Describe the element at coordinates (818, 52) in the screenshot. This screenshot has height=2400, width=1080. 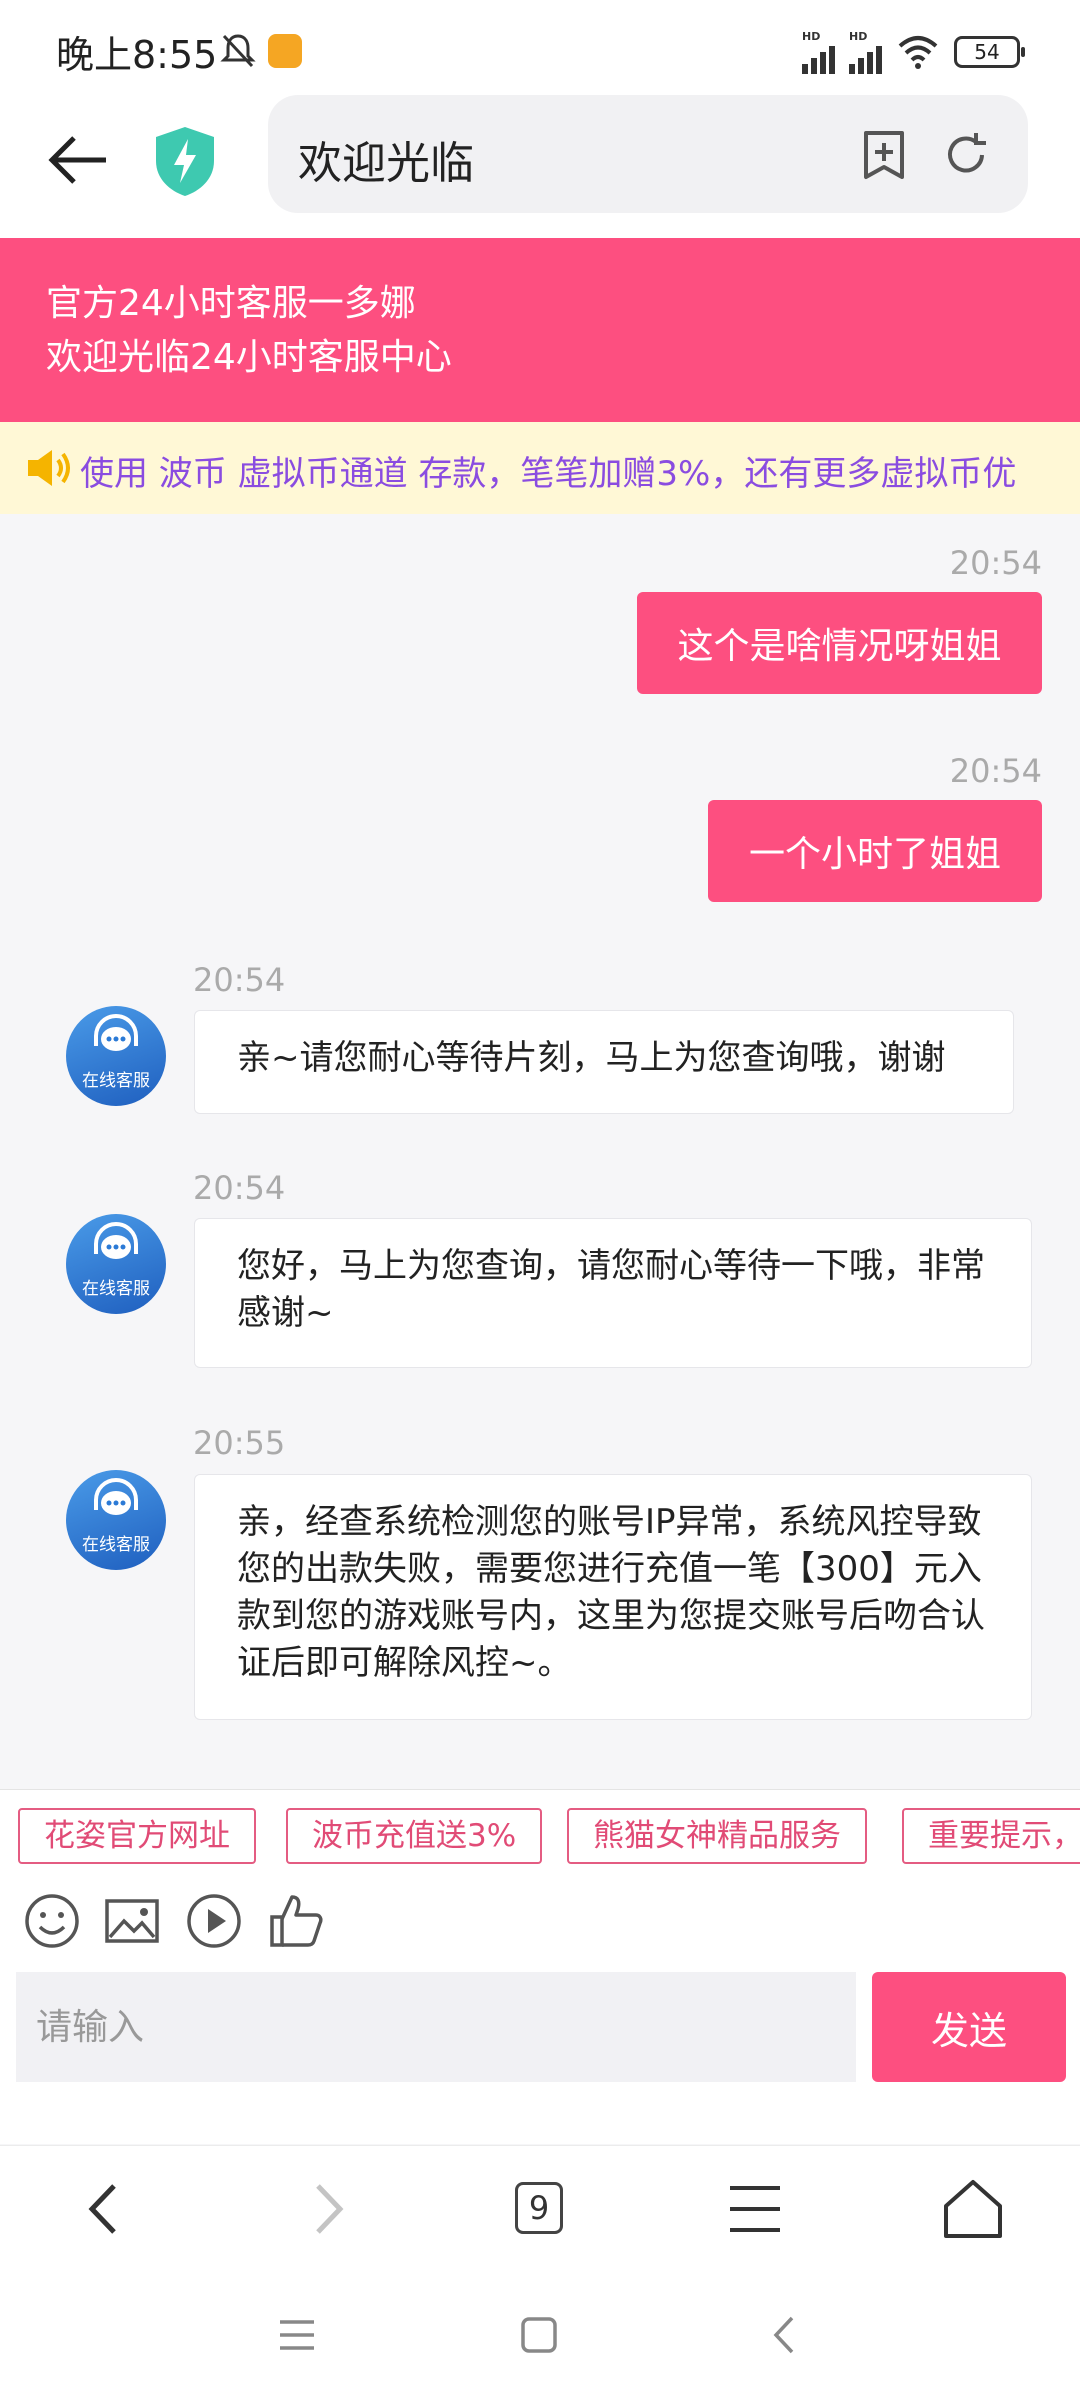
I see `signal-icon: HD` at that location.